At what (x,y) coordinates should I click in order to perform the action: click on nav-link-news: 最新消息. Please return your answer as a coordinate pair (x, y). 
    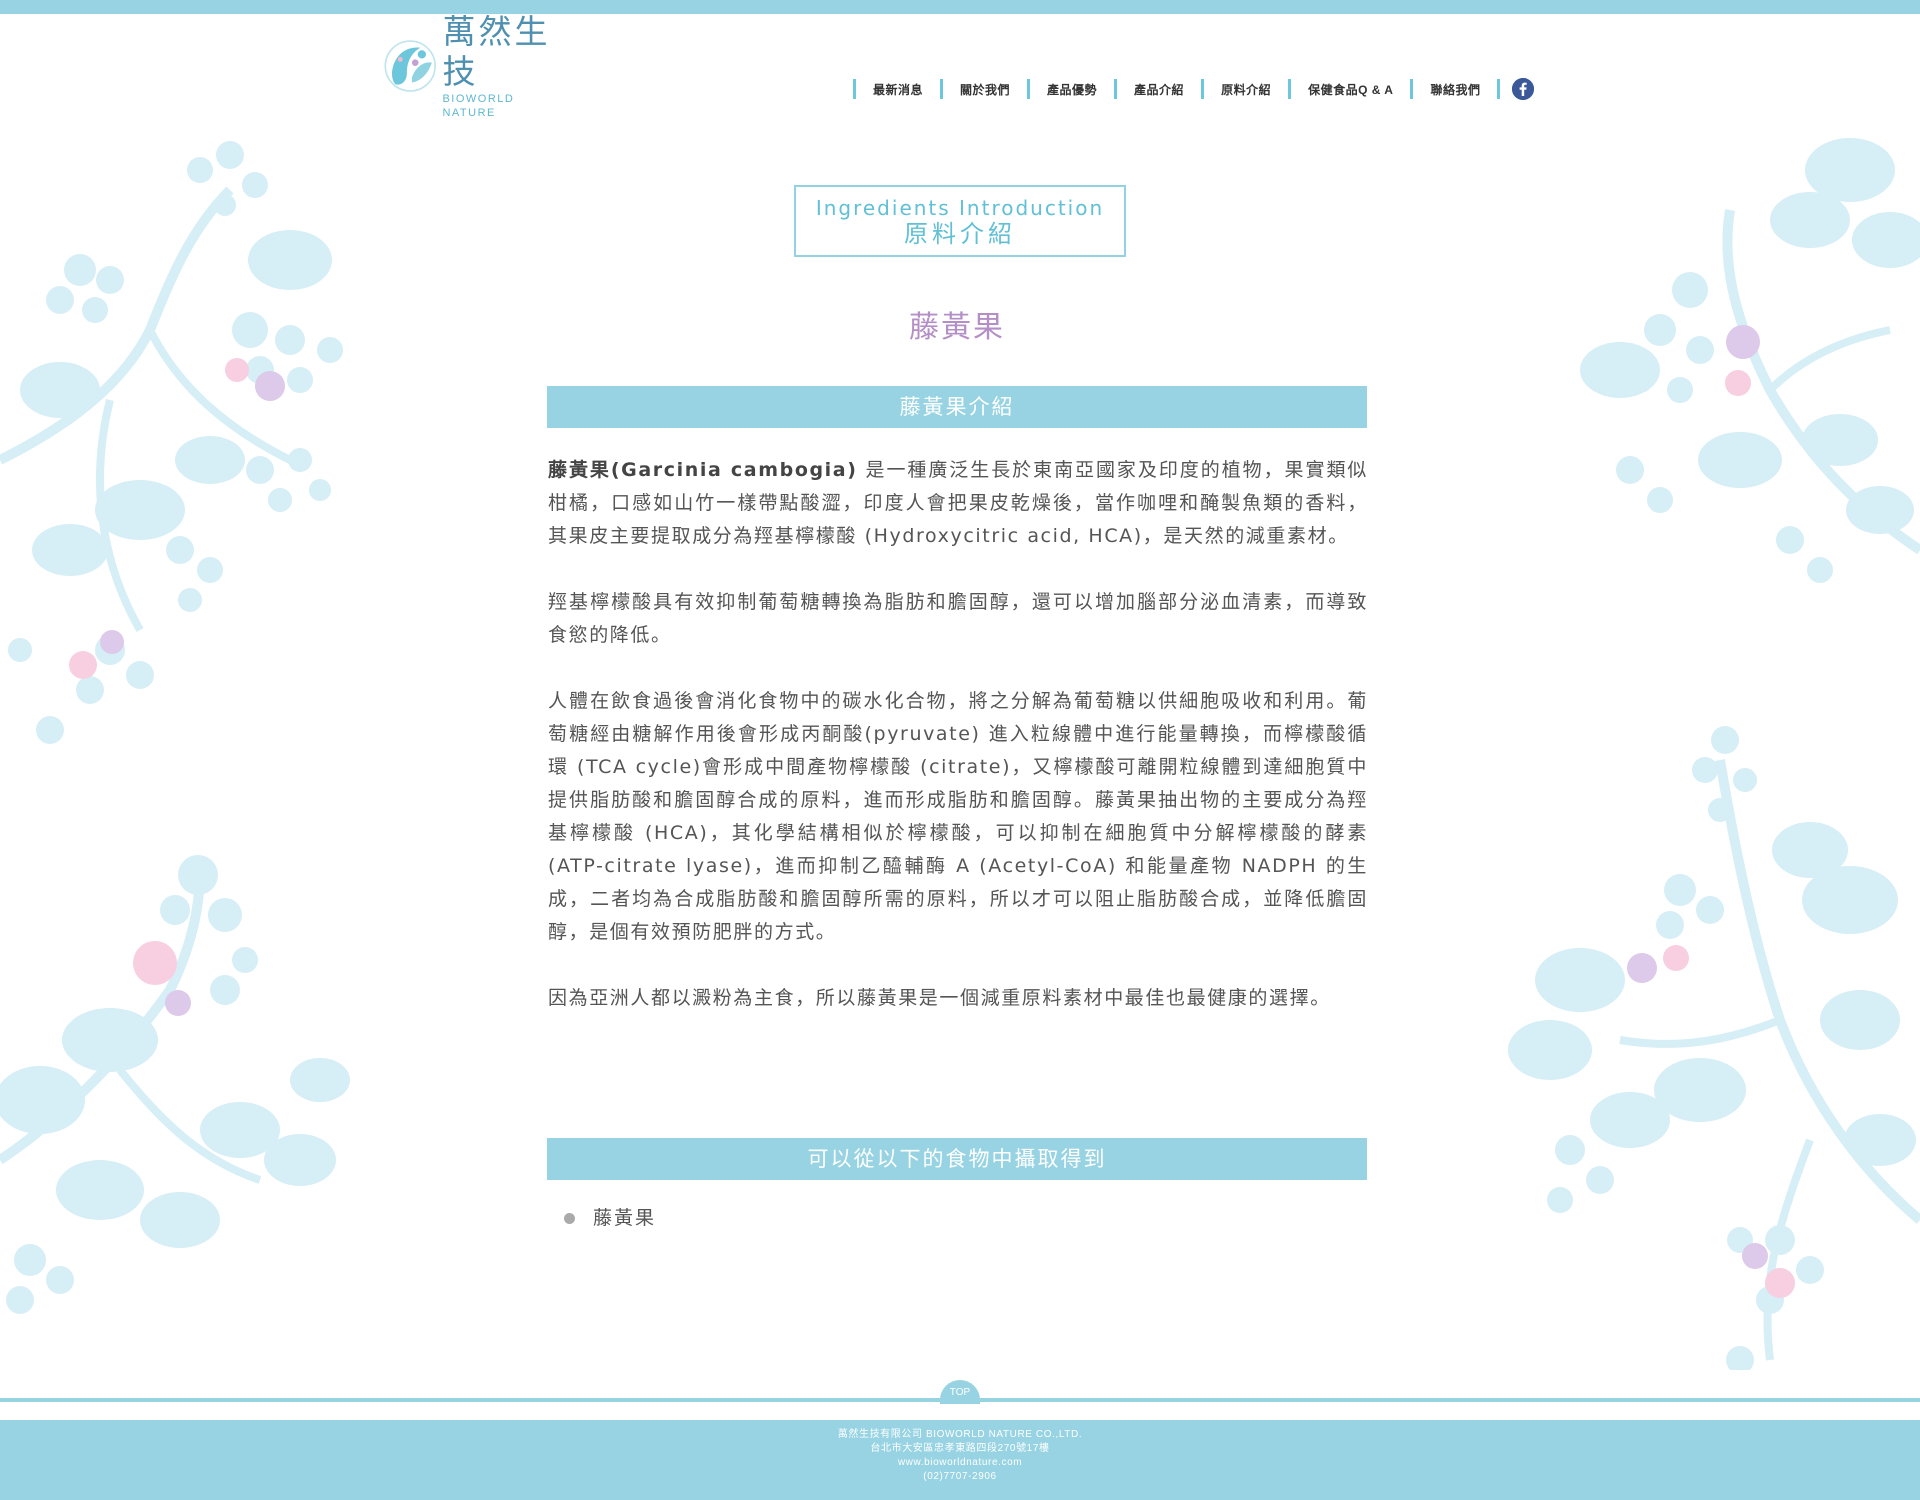
    Looking at the image, I should click on (898, 89).